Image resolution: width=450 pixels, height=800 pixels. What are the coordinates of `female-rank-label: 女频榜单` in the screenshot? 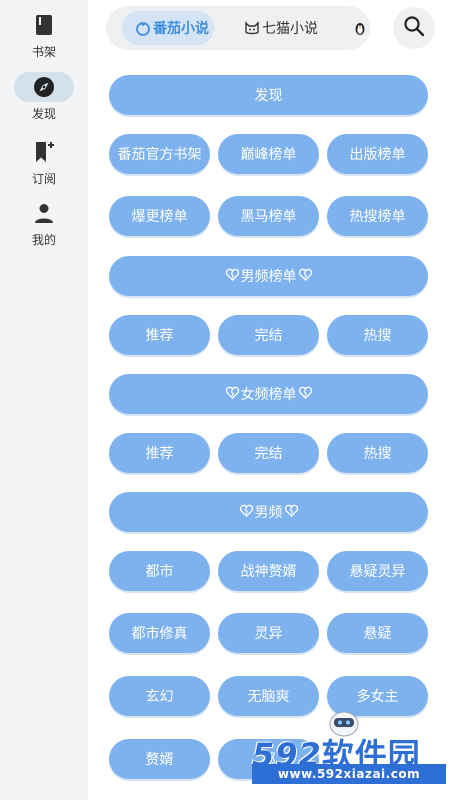 It's located at (268, 395).